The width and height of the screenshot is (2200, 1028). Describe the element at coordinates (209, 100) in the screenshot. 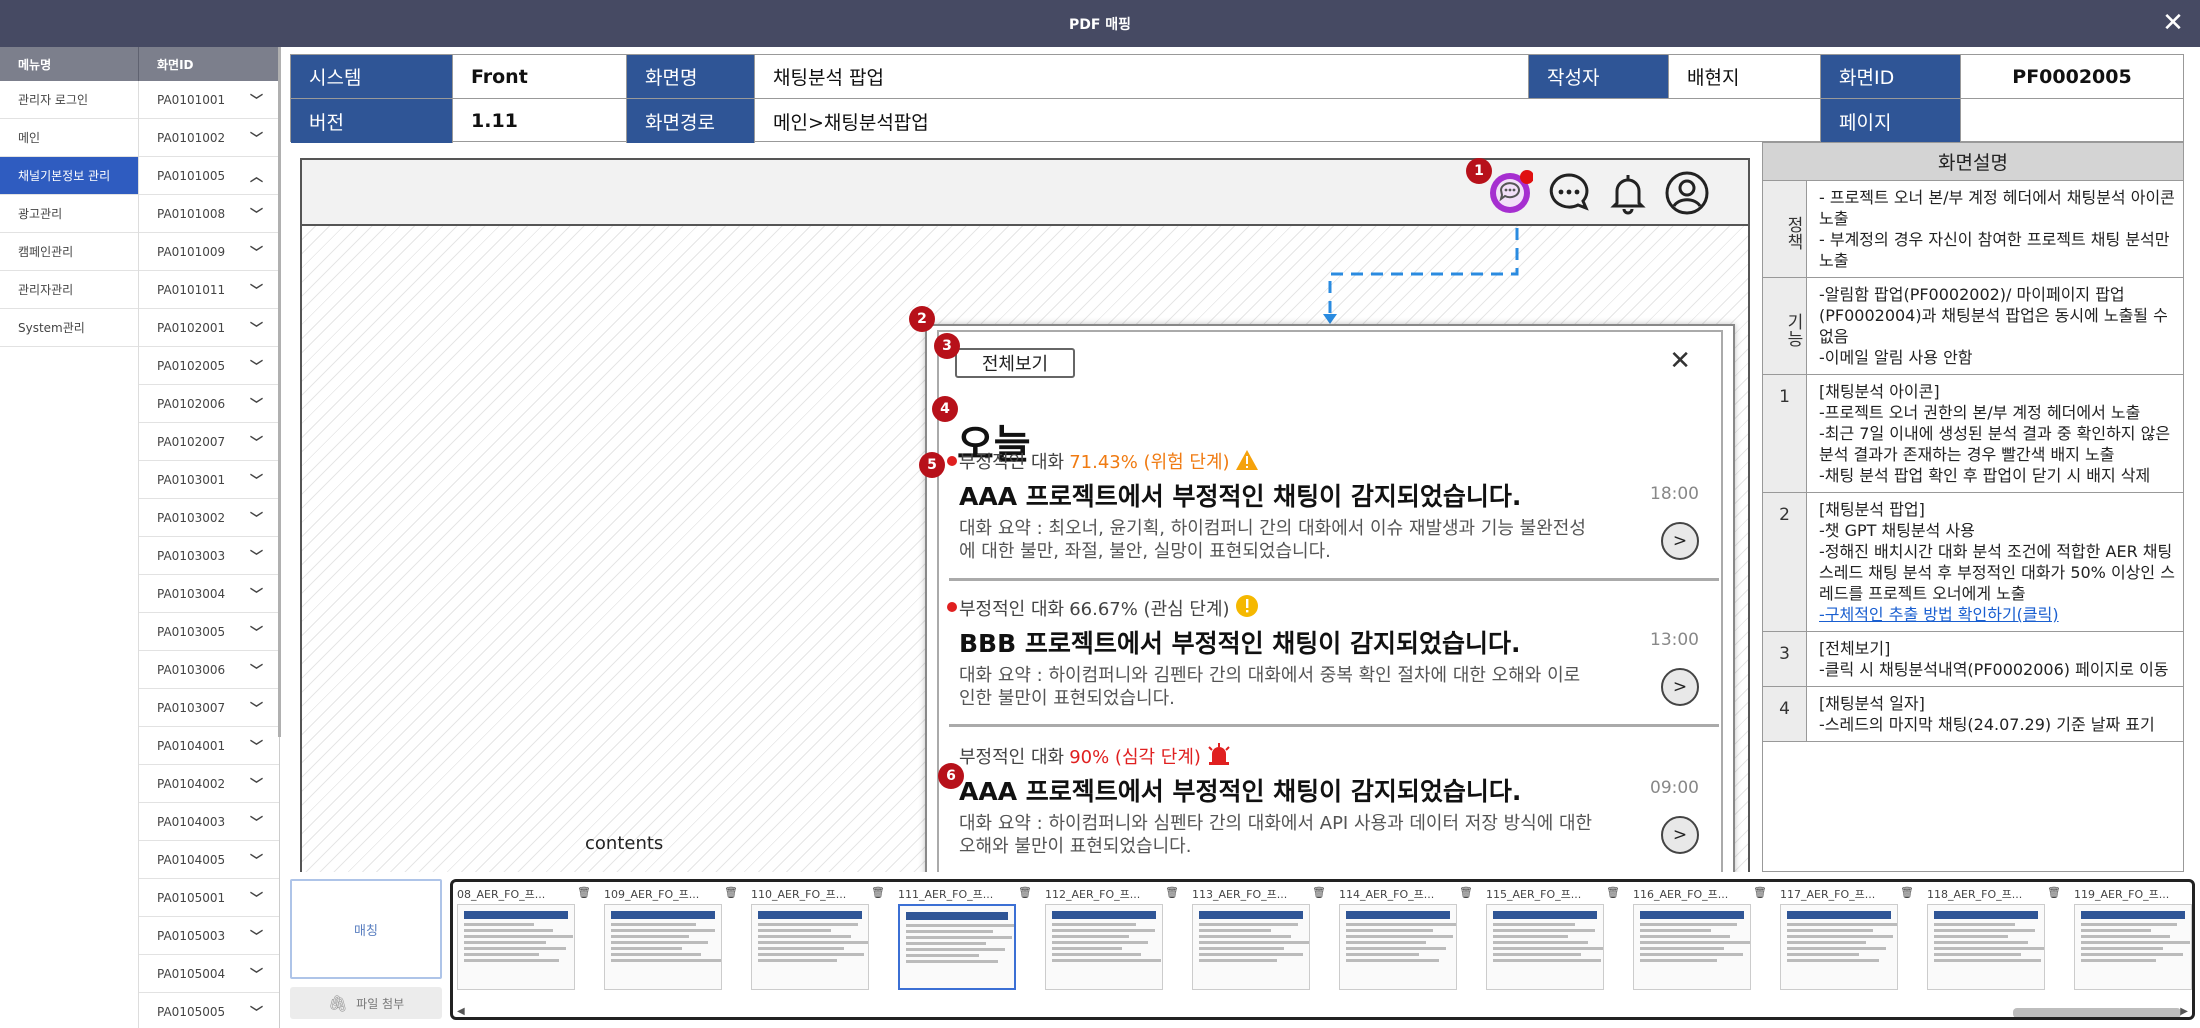

I see `screen-id-item: PA0101001 ﹀` at that location.